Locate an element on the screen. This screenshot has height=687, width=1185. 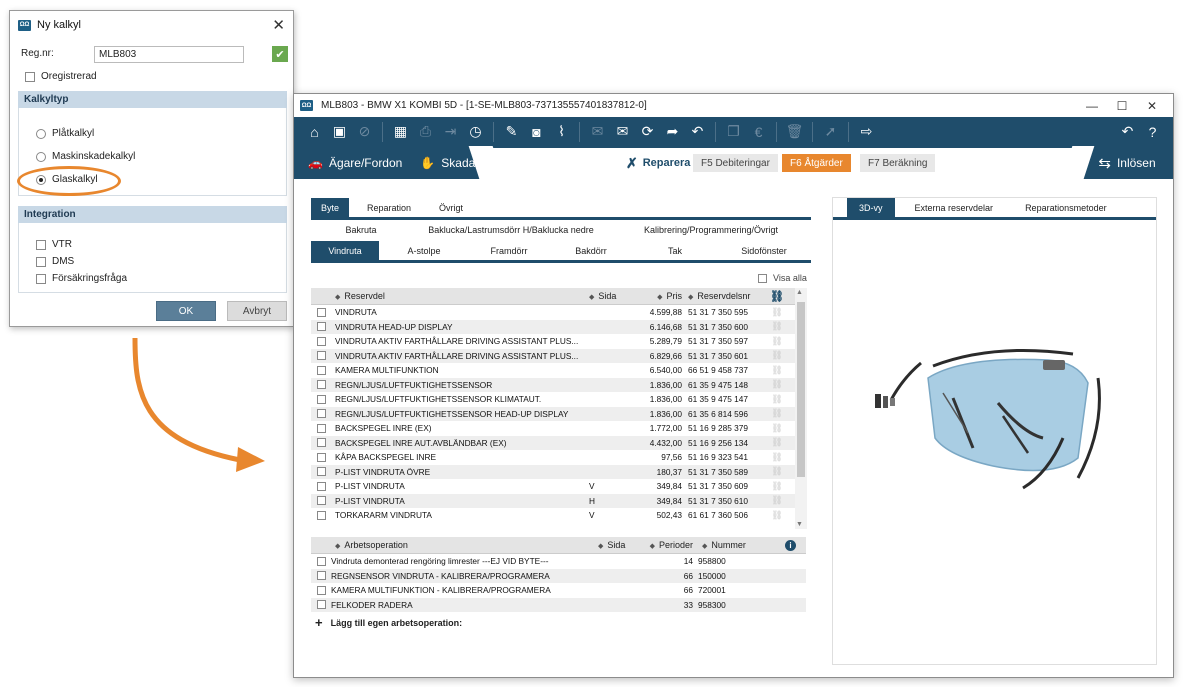
save-icon: ▣ is located at coordinates (339, 132).